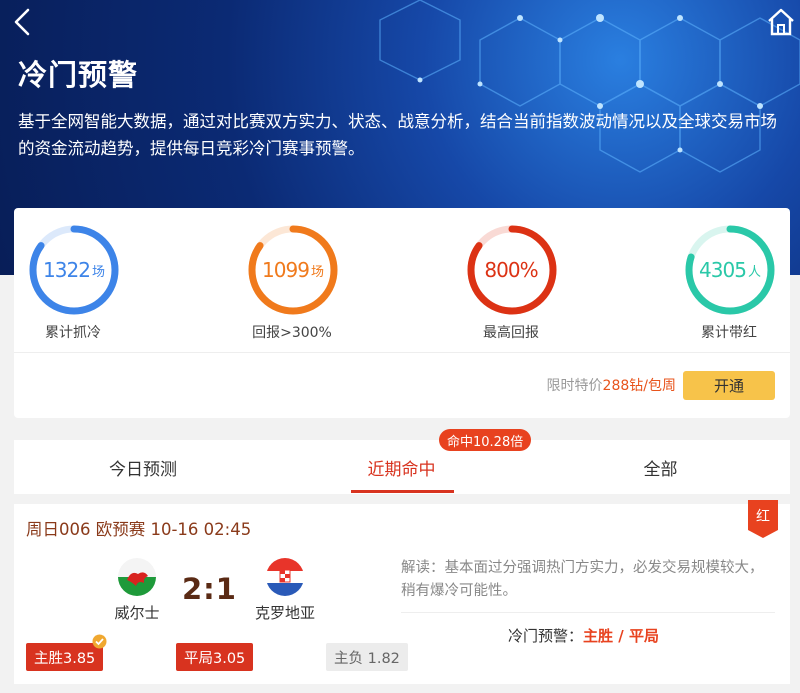 The height and width of the screenshot is (693, 800). I want to click on stat-ring-total-picks: 1322 场, so click(74, 270).